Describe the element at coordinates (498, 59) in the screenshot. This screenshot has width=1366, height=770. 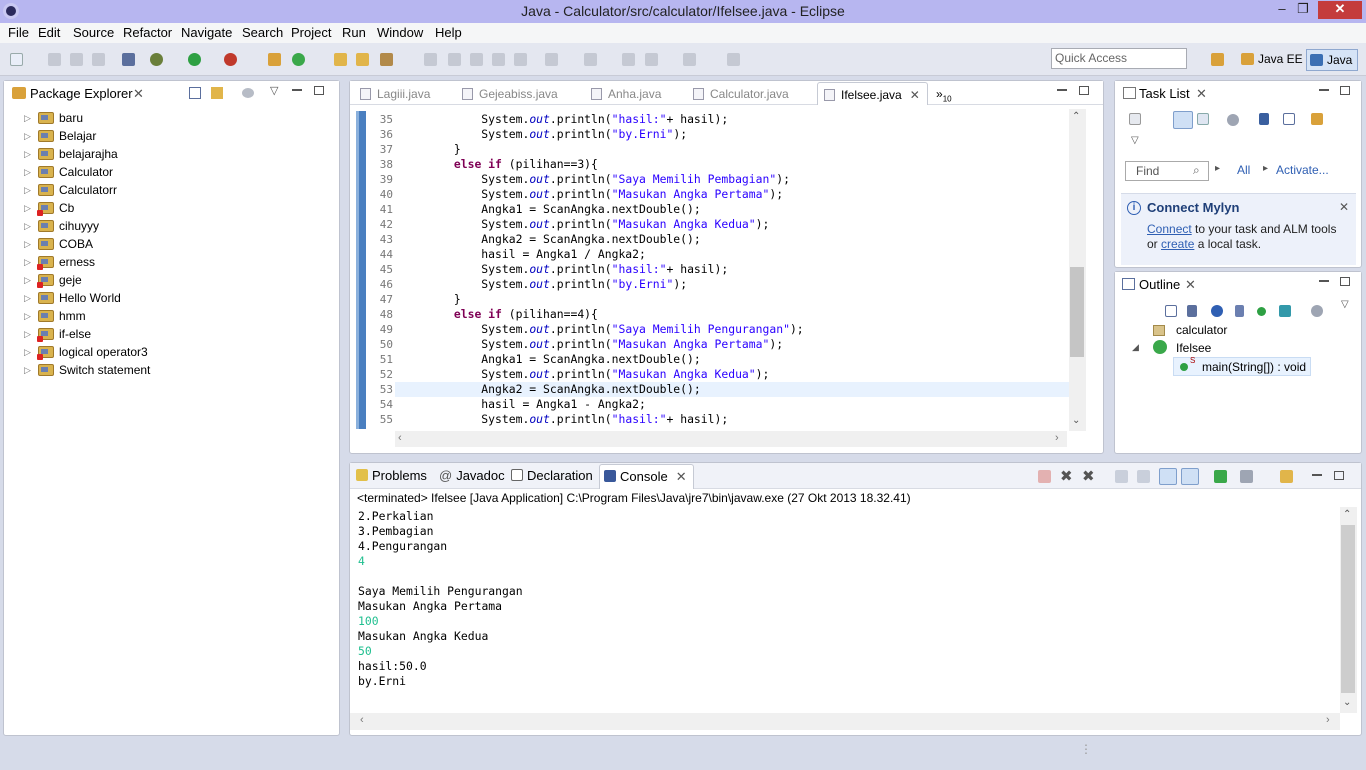
I see `whitespace-icon` at that location.